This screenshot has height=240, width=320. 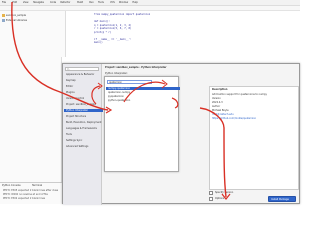 What do you see at coordinates (143, 92) in the screenshot?
I see `package-result-row: quaternion-numpy` at bounding box center [143, 92].